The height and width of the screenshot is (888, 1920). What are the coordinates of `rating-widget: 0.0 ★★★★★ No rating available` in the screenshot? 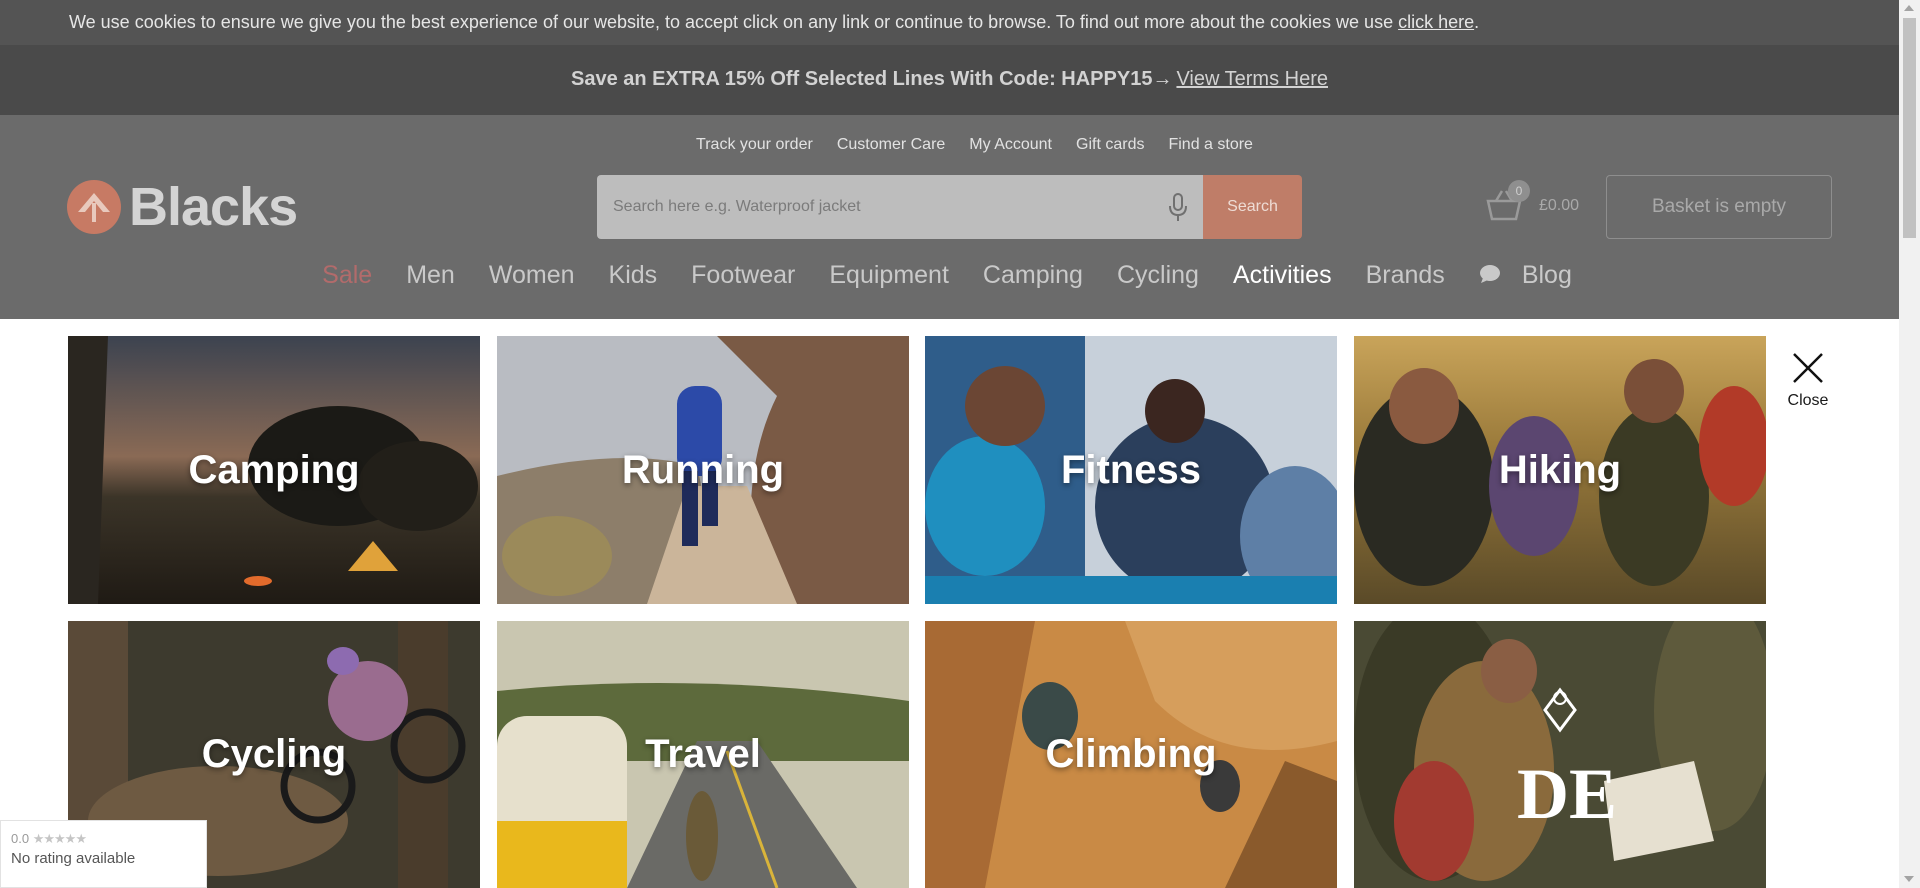 It's located at (103, 854).